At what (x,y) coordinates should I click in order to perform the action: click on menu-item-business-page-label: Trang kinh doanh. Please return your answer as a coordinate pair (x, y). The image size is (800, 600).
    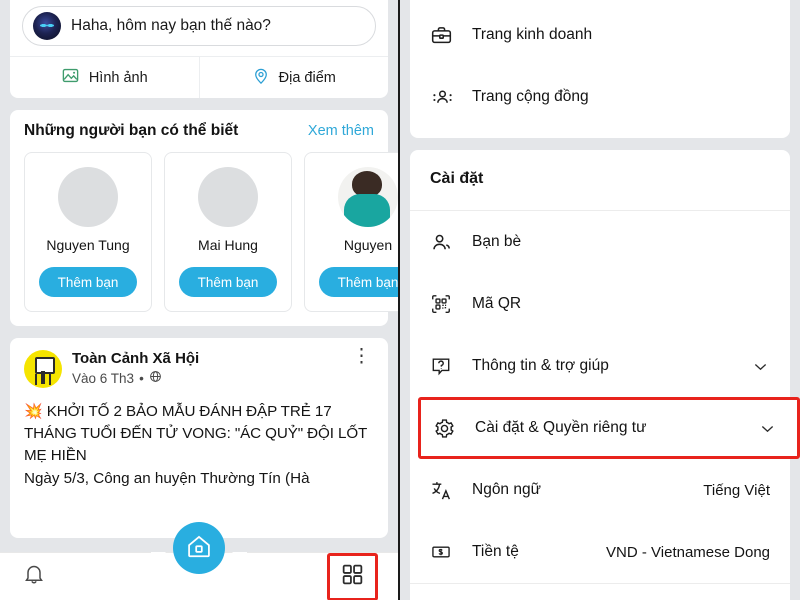
    Looking at the image, I should click on (532, 34).